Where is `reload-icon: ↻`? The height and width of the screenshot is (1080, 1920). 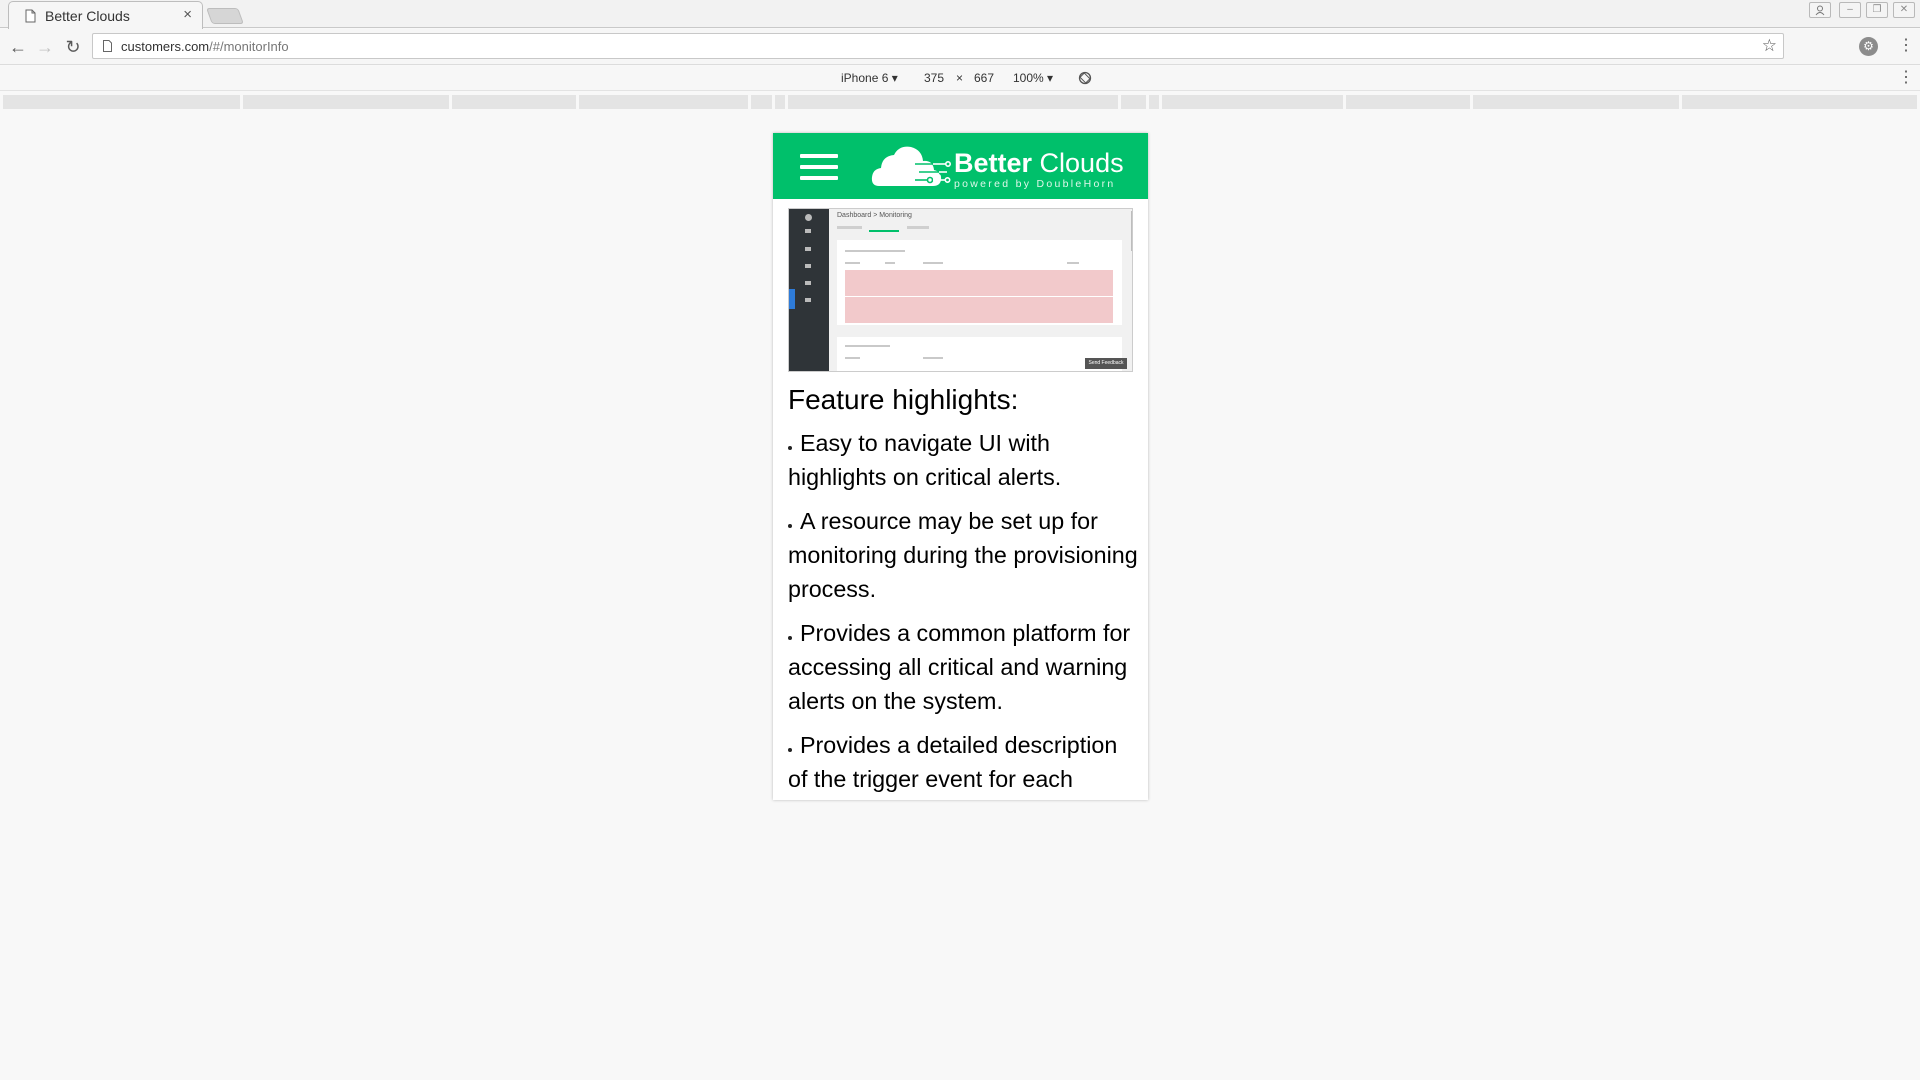
reload-icon: ↻ is located at coordinates (73, 47).